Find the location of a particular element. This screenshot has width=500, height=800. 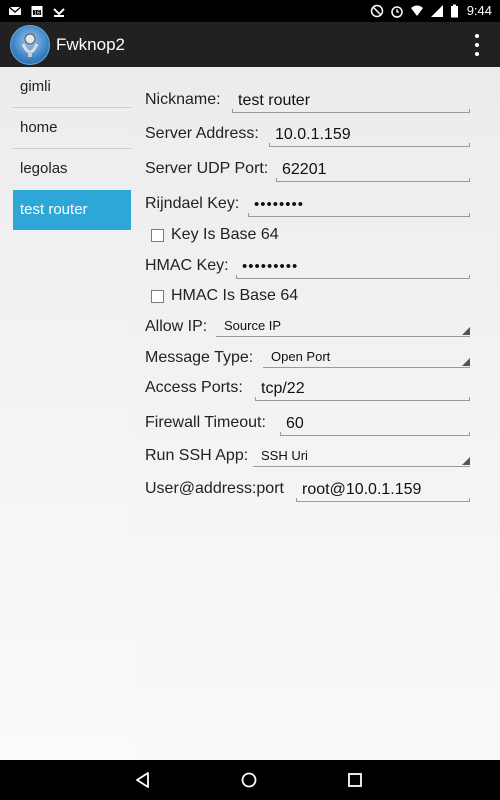

allow-ip-label: Allow IP: is located at coordinates (176, 326).